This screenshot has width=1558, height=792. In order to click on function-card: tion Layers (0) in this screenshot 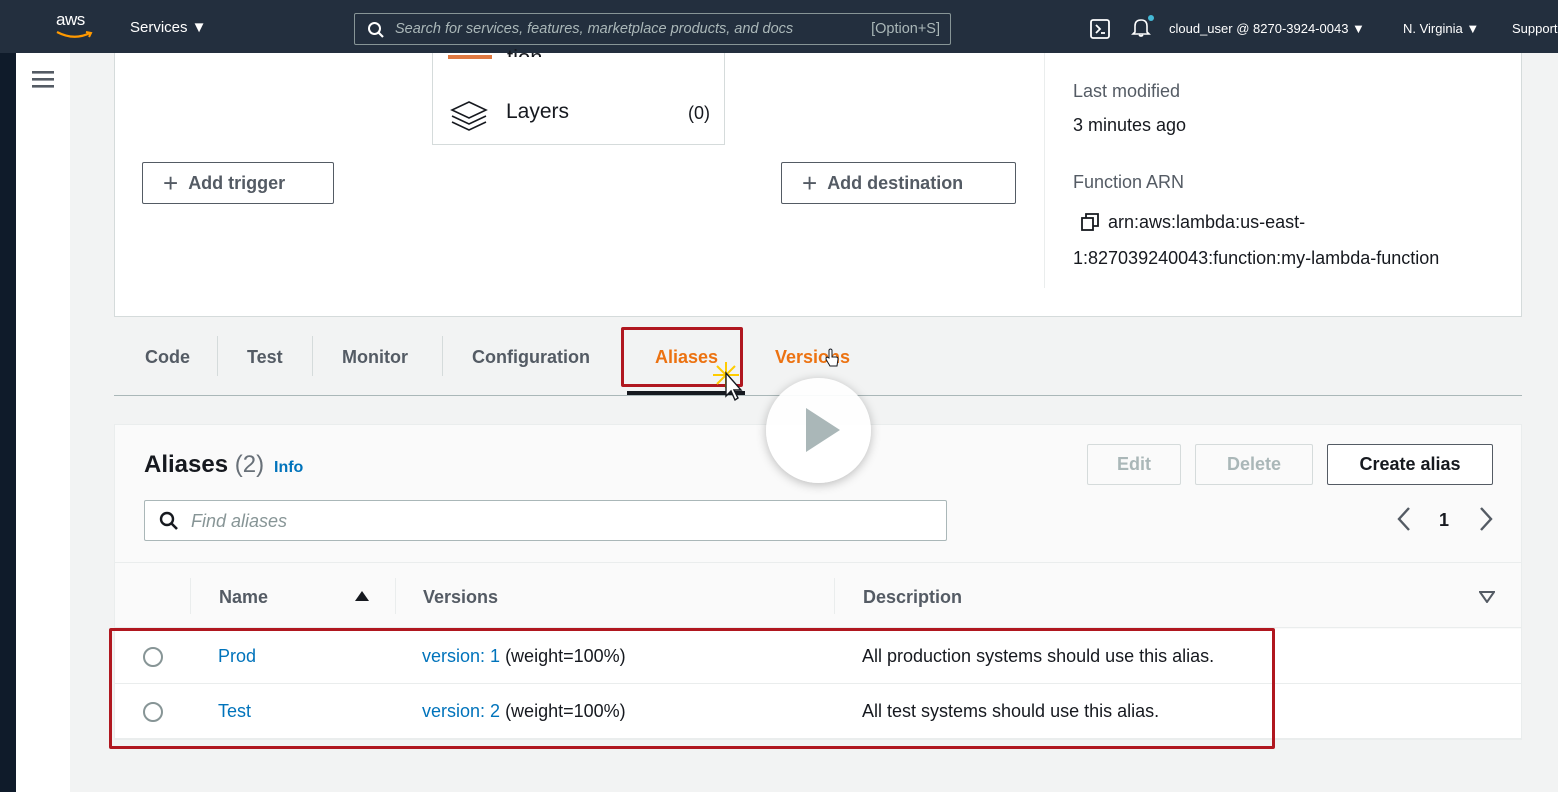, I will do `click(578, 95)`.